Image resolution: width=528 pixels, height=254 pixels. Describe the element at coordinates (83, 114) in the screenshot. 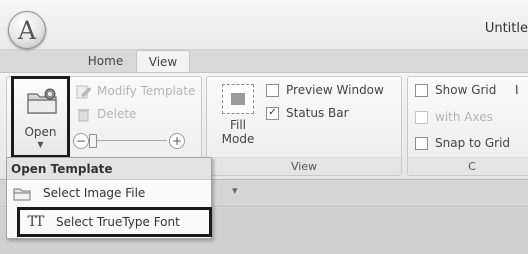

I see `trash-icon` at that location.